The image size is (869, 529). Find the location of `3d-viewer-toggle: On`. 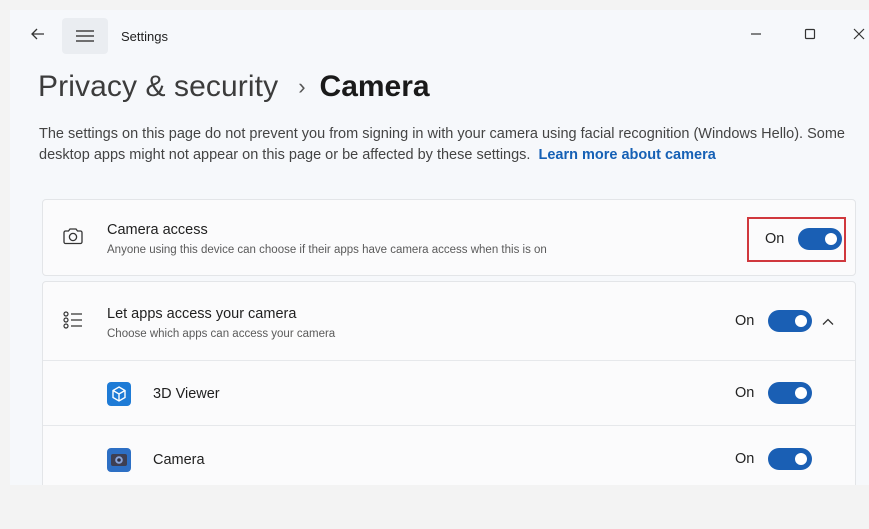

3d-viewer-toggle: On is located at coordinates (774, 393).